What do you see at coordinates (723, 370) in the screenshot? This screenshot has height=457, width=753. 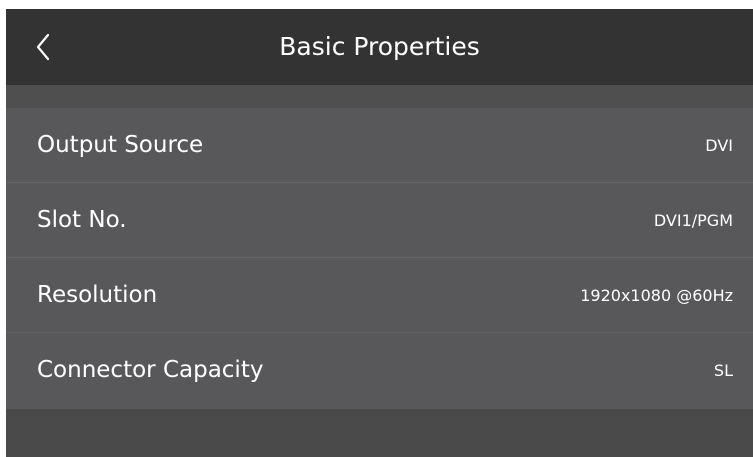 I see `property-value: SL` at bounding box center [723, 370].